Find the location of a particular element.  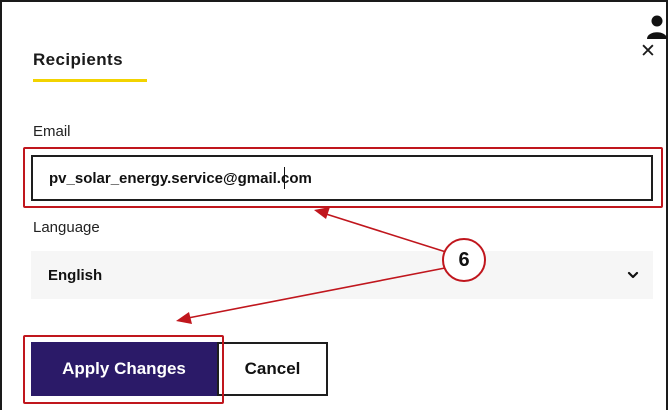

title-underline is located at coordinates (90, 80).